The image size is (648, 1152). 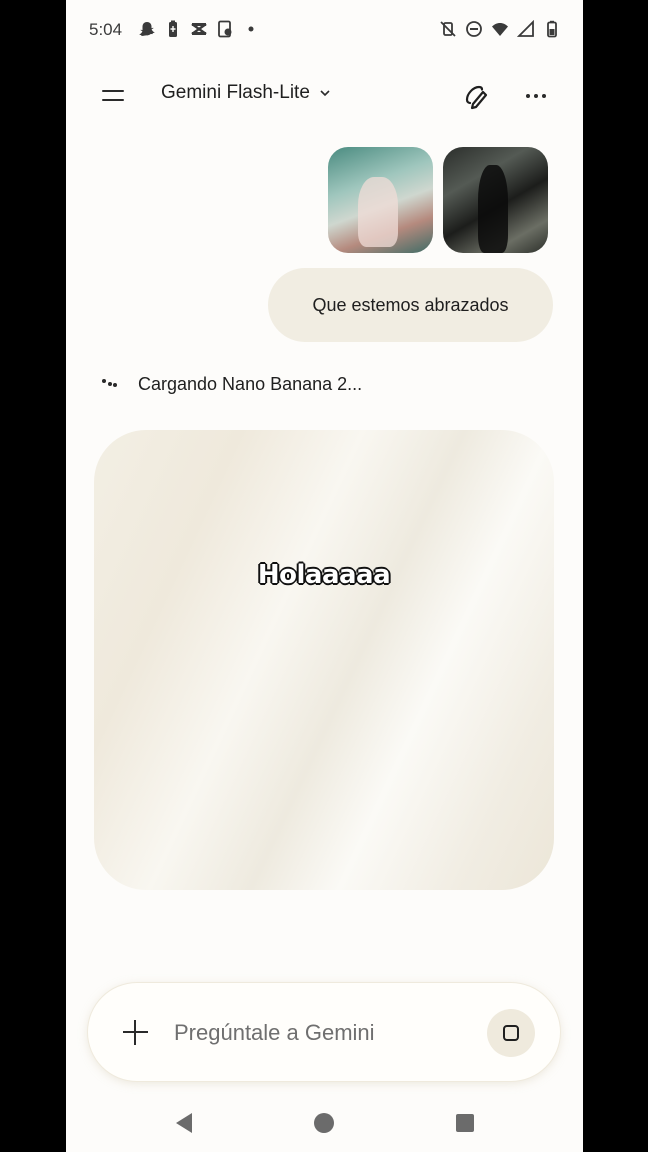 What do you see at coordinates (324, 30) in the screenshot?
I see `status-bar: 5:04` at bounding box center [324, 30].